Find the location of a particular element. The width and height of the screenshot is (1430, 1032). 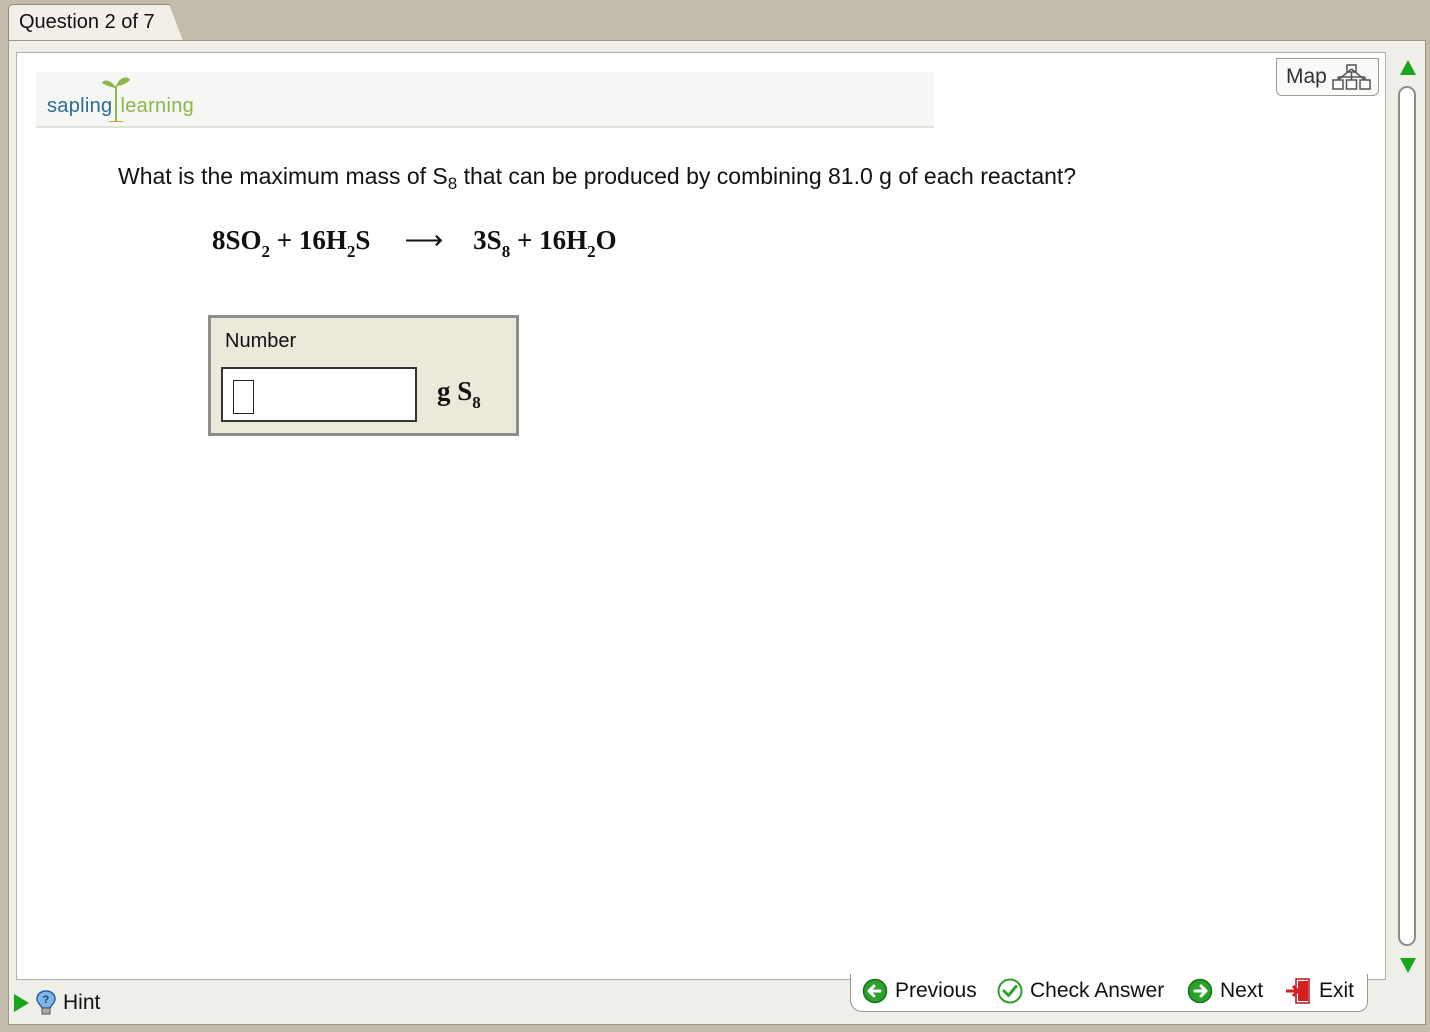

eq-product1-sub: 8 is located at coordinates (506, 251).